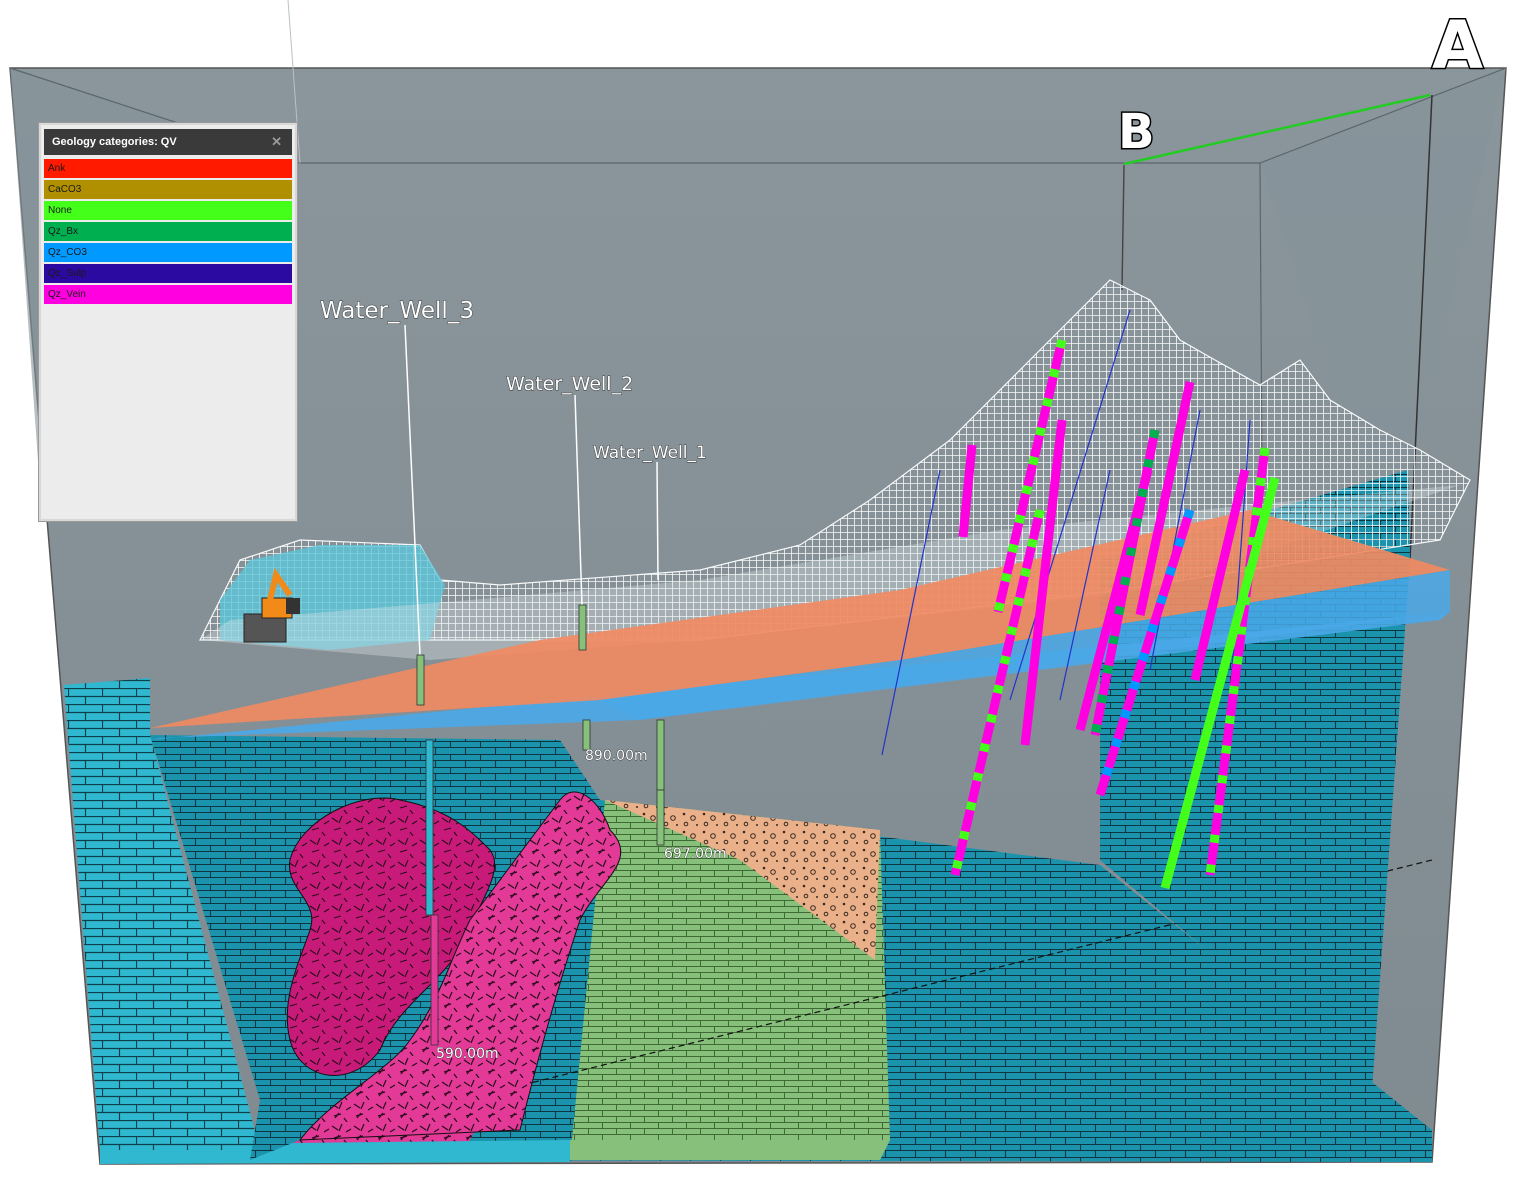  What do you see at coordinates (114, 142) in the screenshot?
I see `legend-title: Geology categories: QV` at bounding box center [114, 142].